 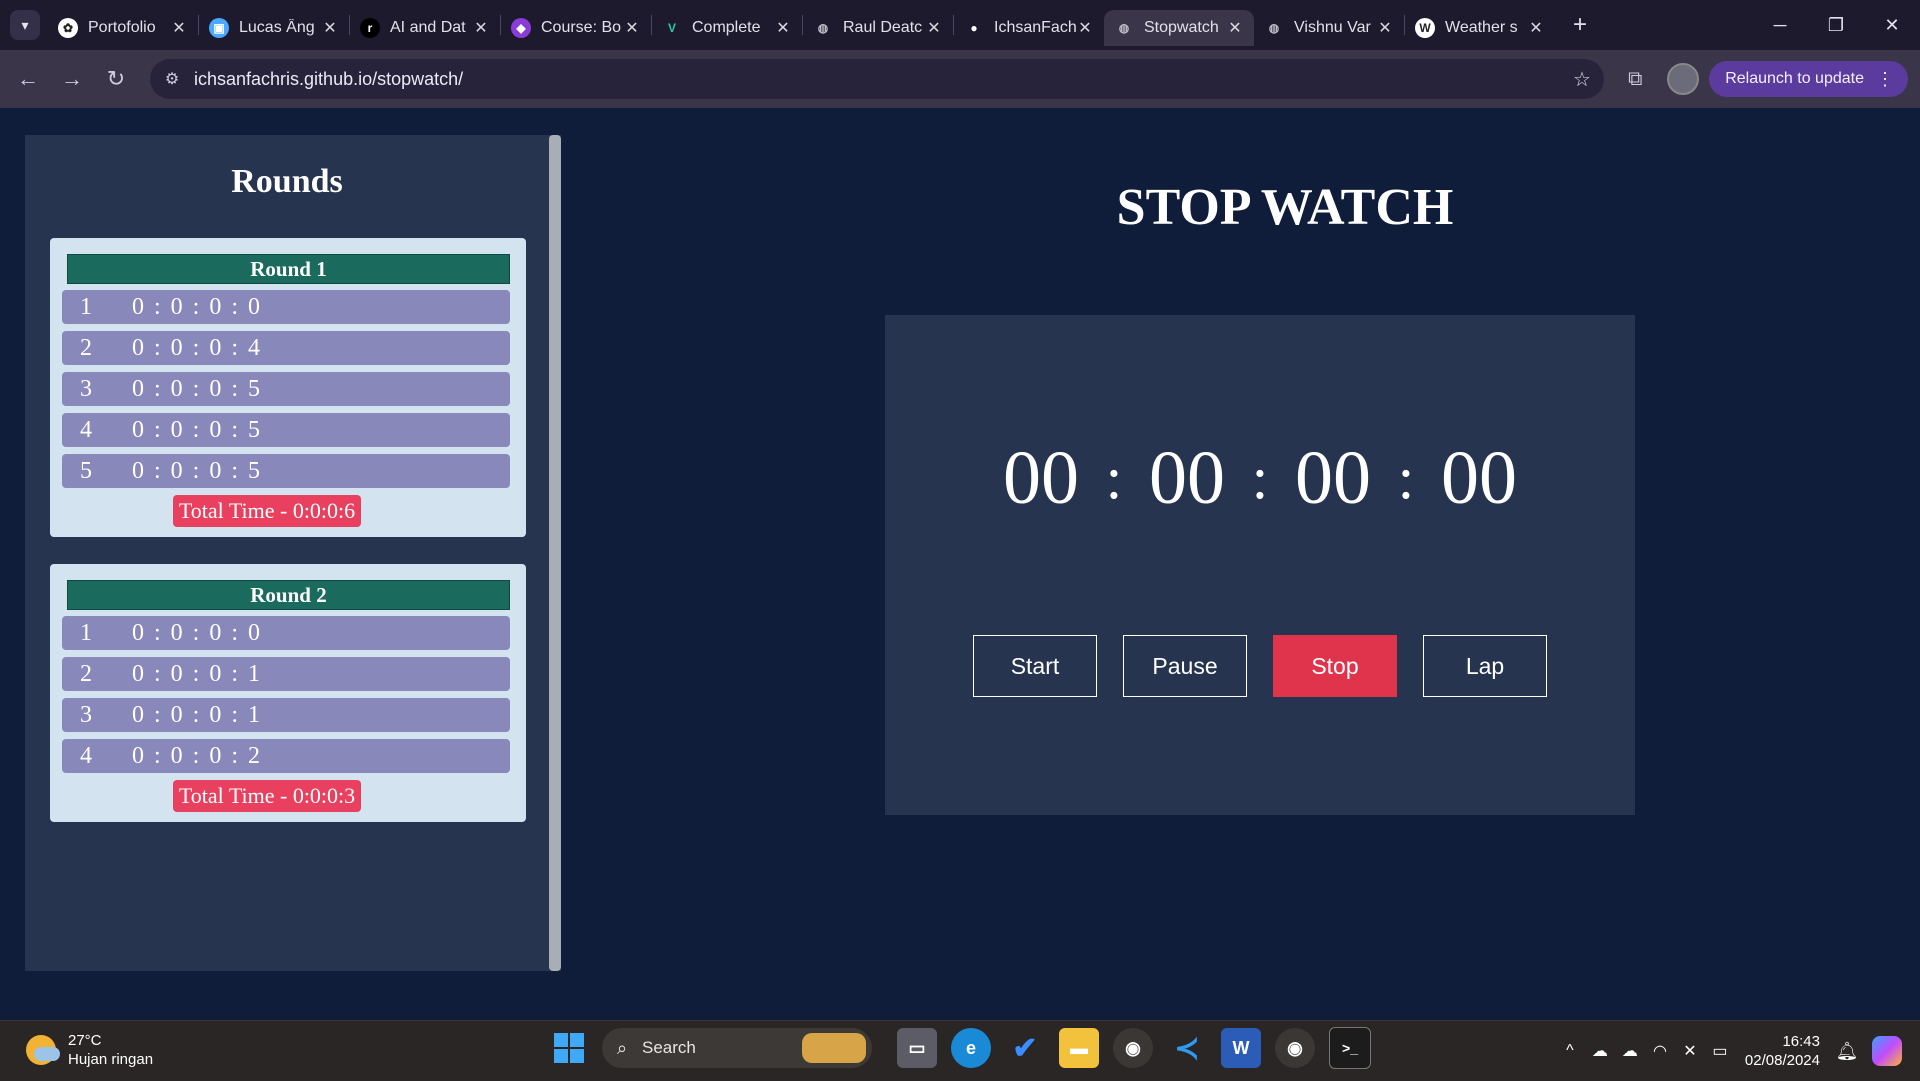 What do you see at coordinates (287, 181) in the screenshot?
I see `rounds-title: Rounds` at bounding box center [287, 181].